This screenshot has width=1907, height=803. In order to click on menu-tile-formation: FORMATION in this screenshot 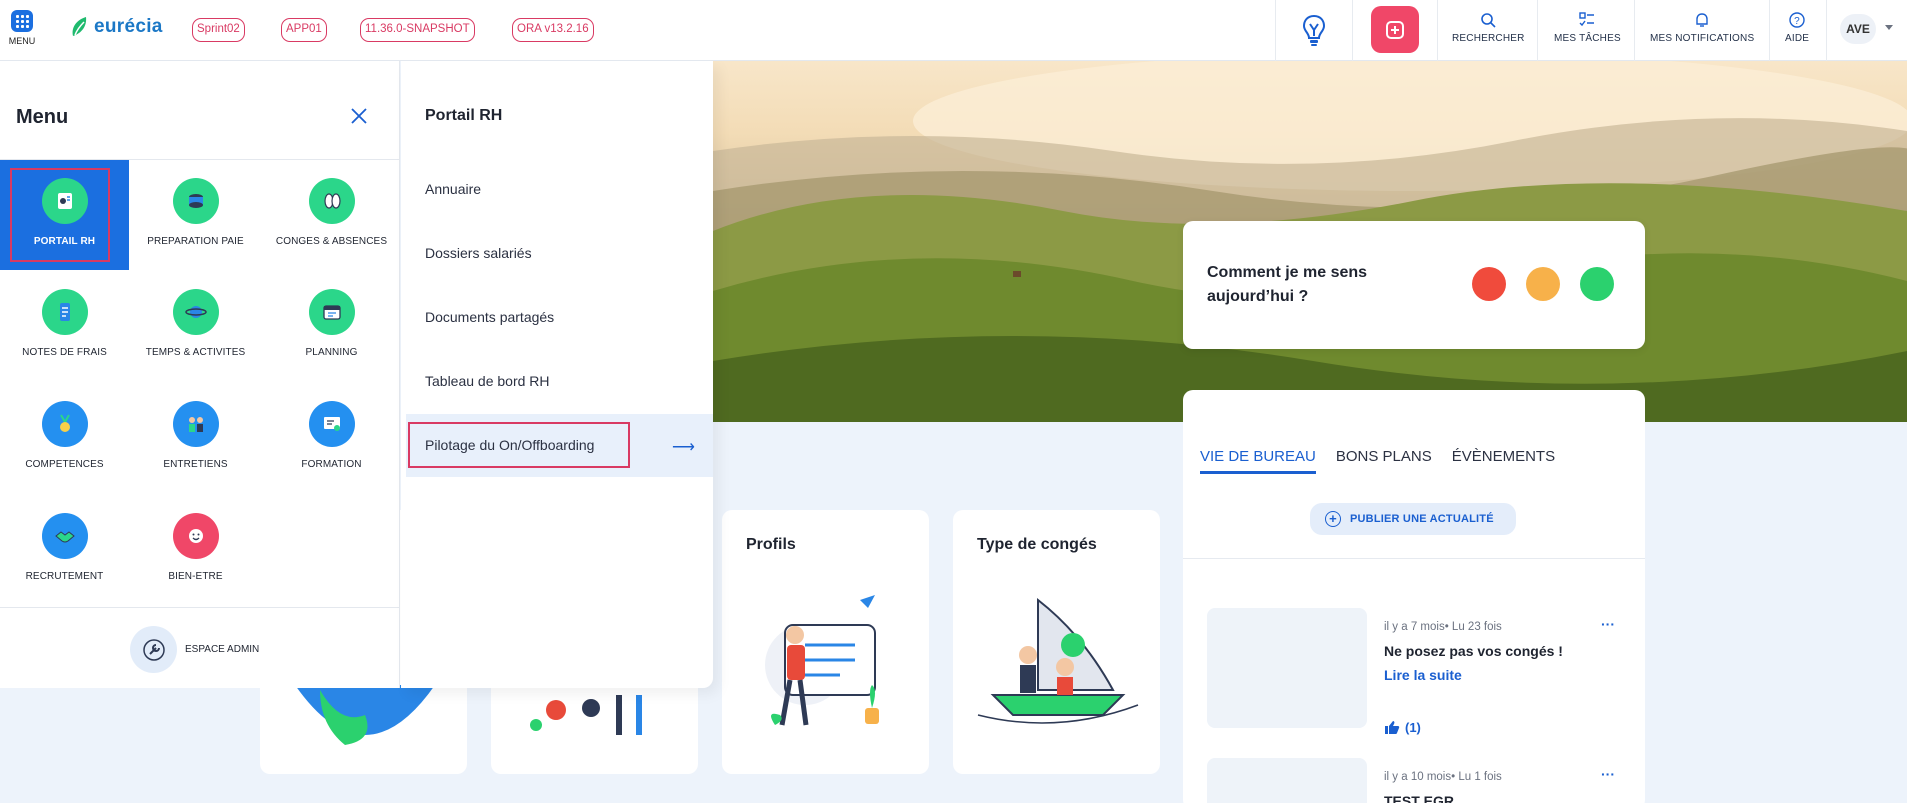, I will do `click(331, 438)`.